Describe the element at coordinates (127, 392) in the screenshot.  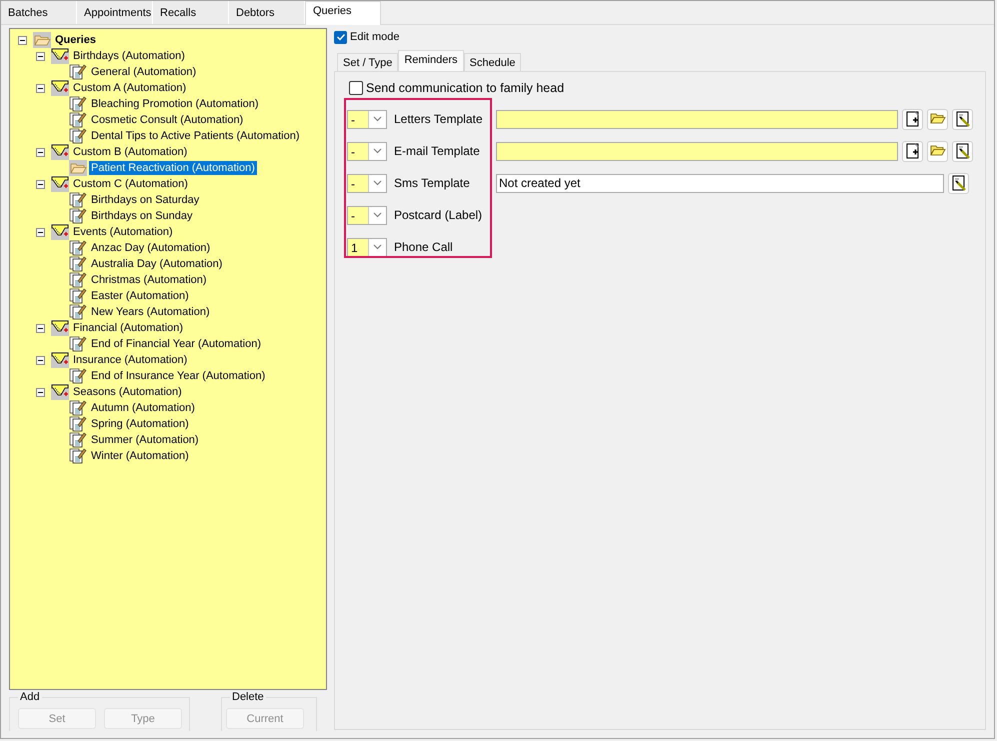
I see `tree-item: Seasons (Automation)` at that location.